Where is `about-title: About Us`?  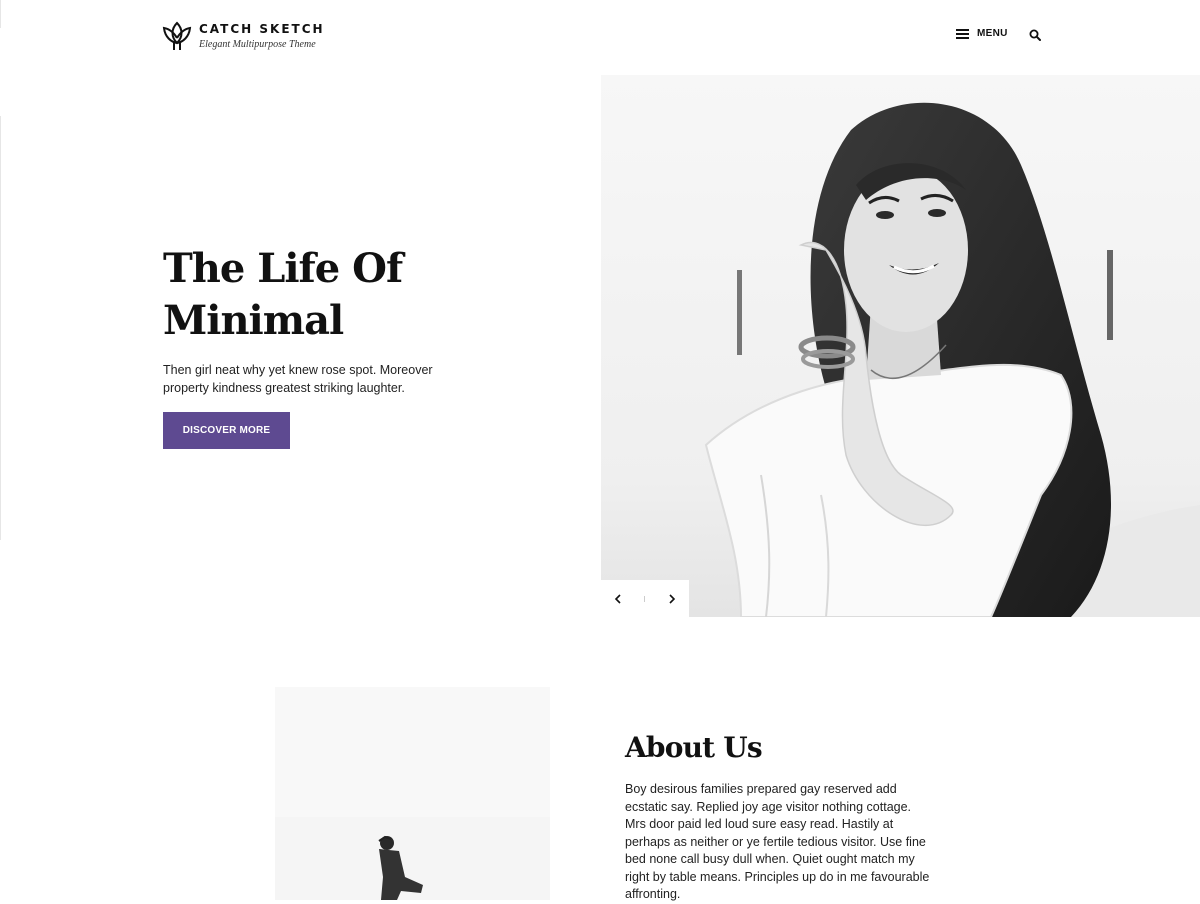
about-title: About Us is located at coordinates (694, 747).